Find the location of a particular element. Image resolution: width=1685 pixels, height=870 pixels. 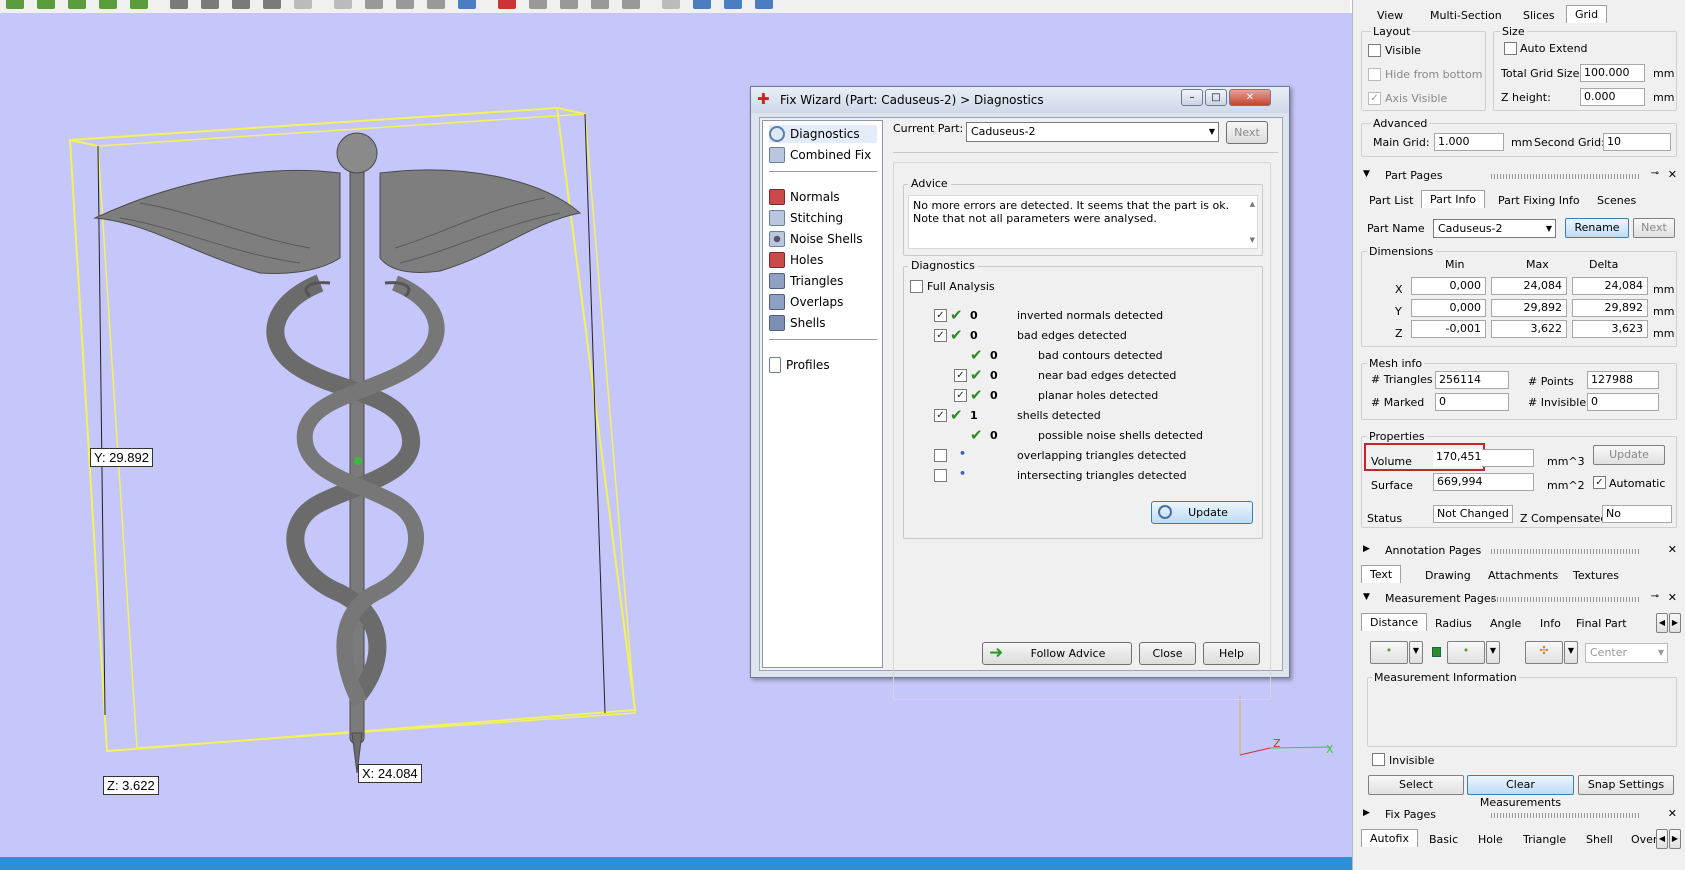

nav-stitching: Stitching is located at coordinates (806, 218).